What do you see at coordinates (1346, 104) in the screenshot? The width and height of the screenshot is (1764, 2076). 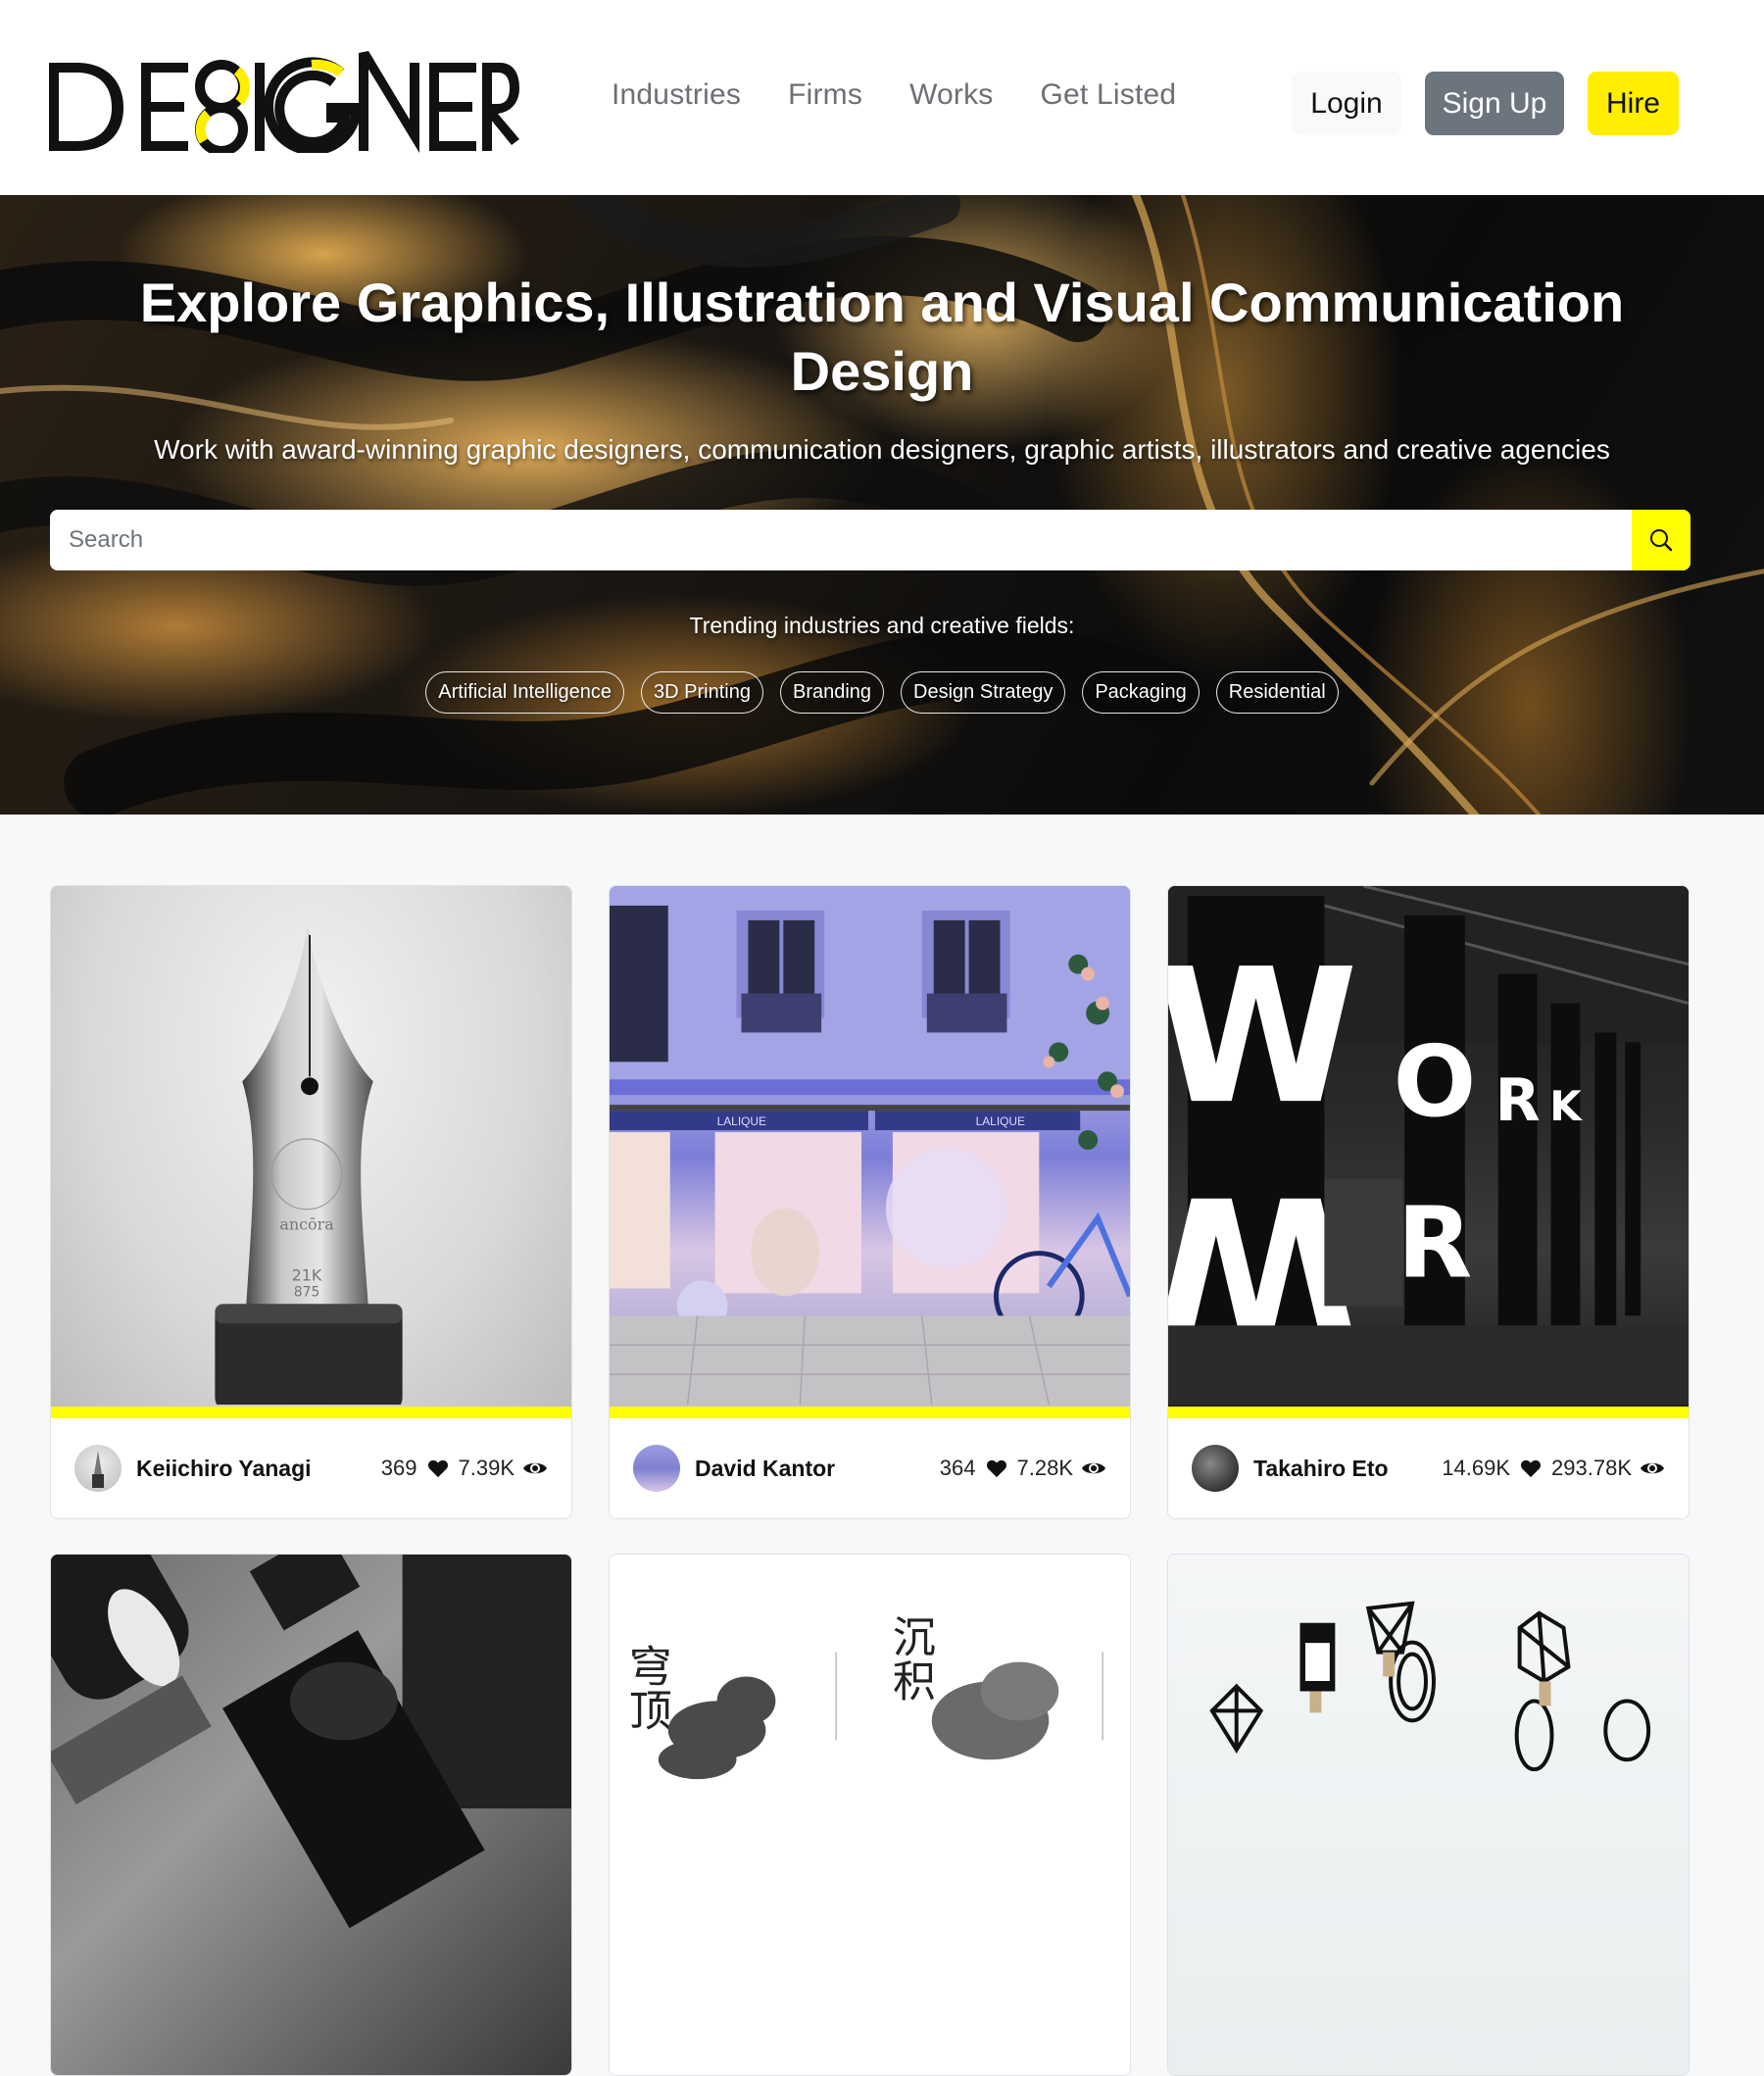 I see `login-button: Login` at bounding box center [1346, 104].